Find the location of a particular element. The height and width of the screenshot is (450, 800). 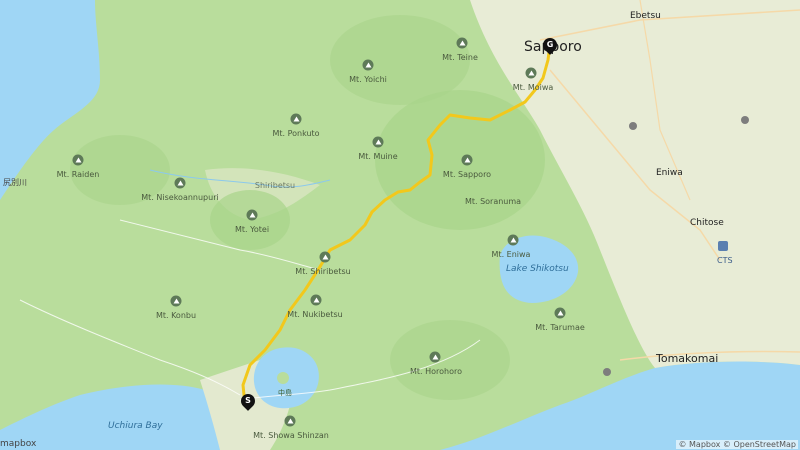

label-lake-shikotsu: Lake Shikotsu is located at coordinates (537, 269).